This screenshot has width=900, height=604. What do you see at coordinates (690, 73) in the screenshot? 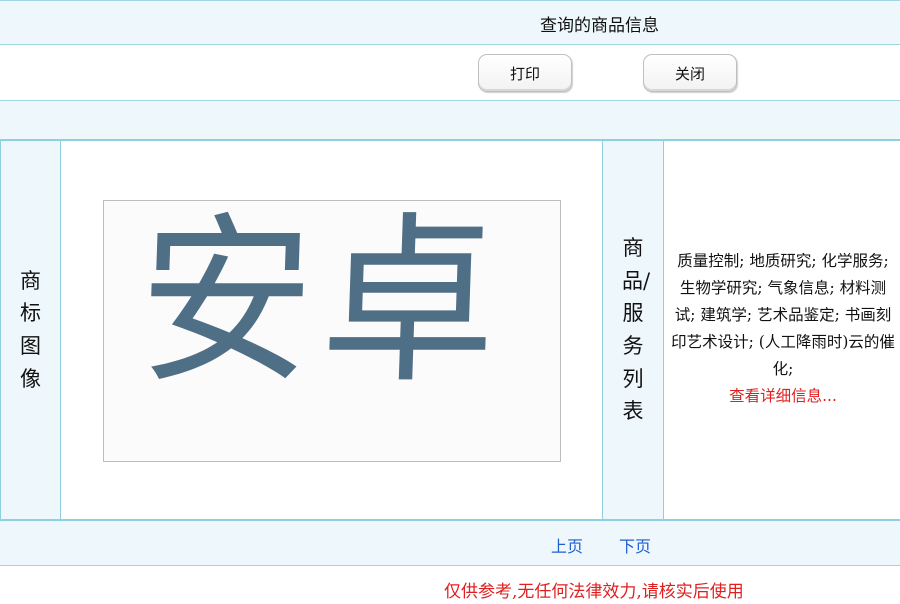
I see `close-button: 关闭` at bounding box center [690, 73].